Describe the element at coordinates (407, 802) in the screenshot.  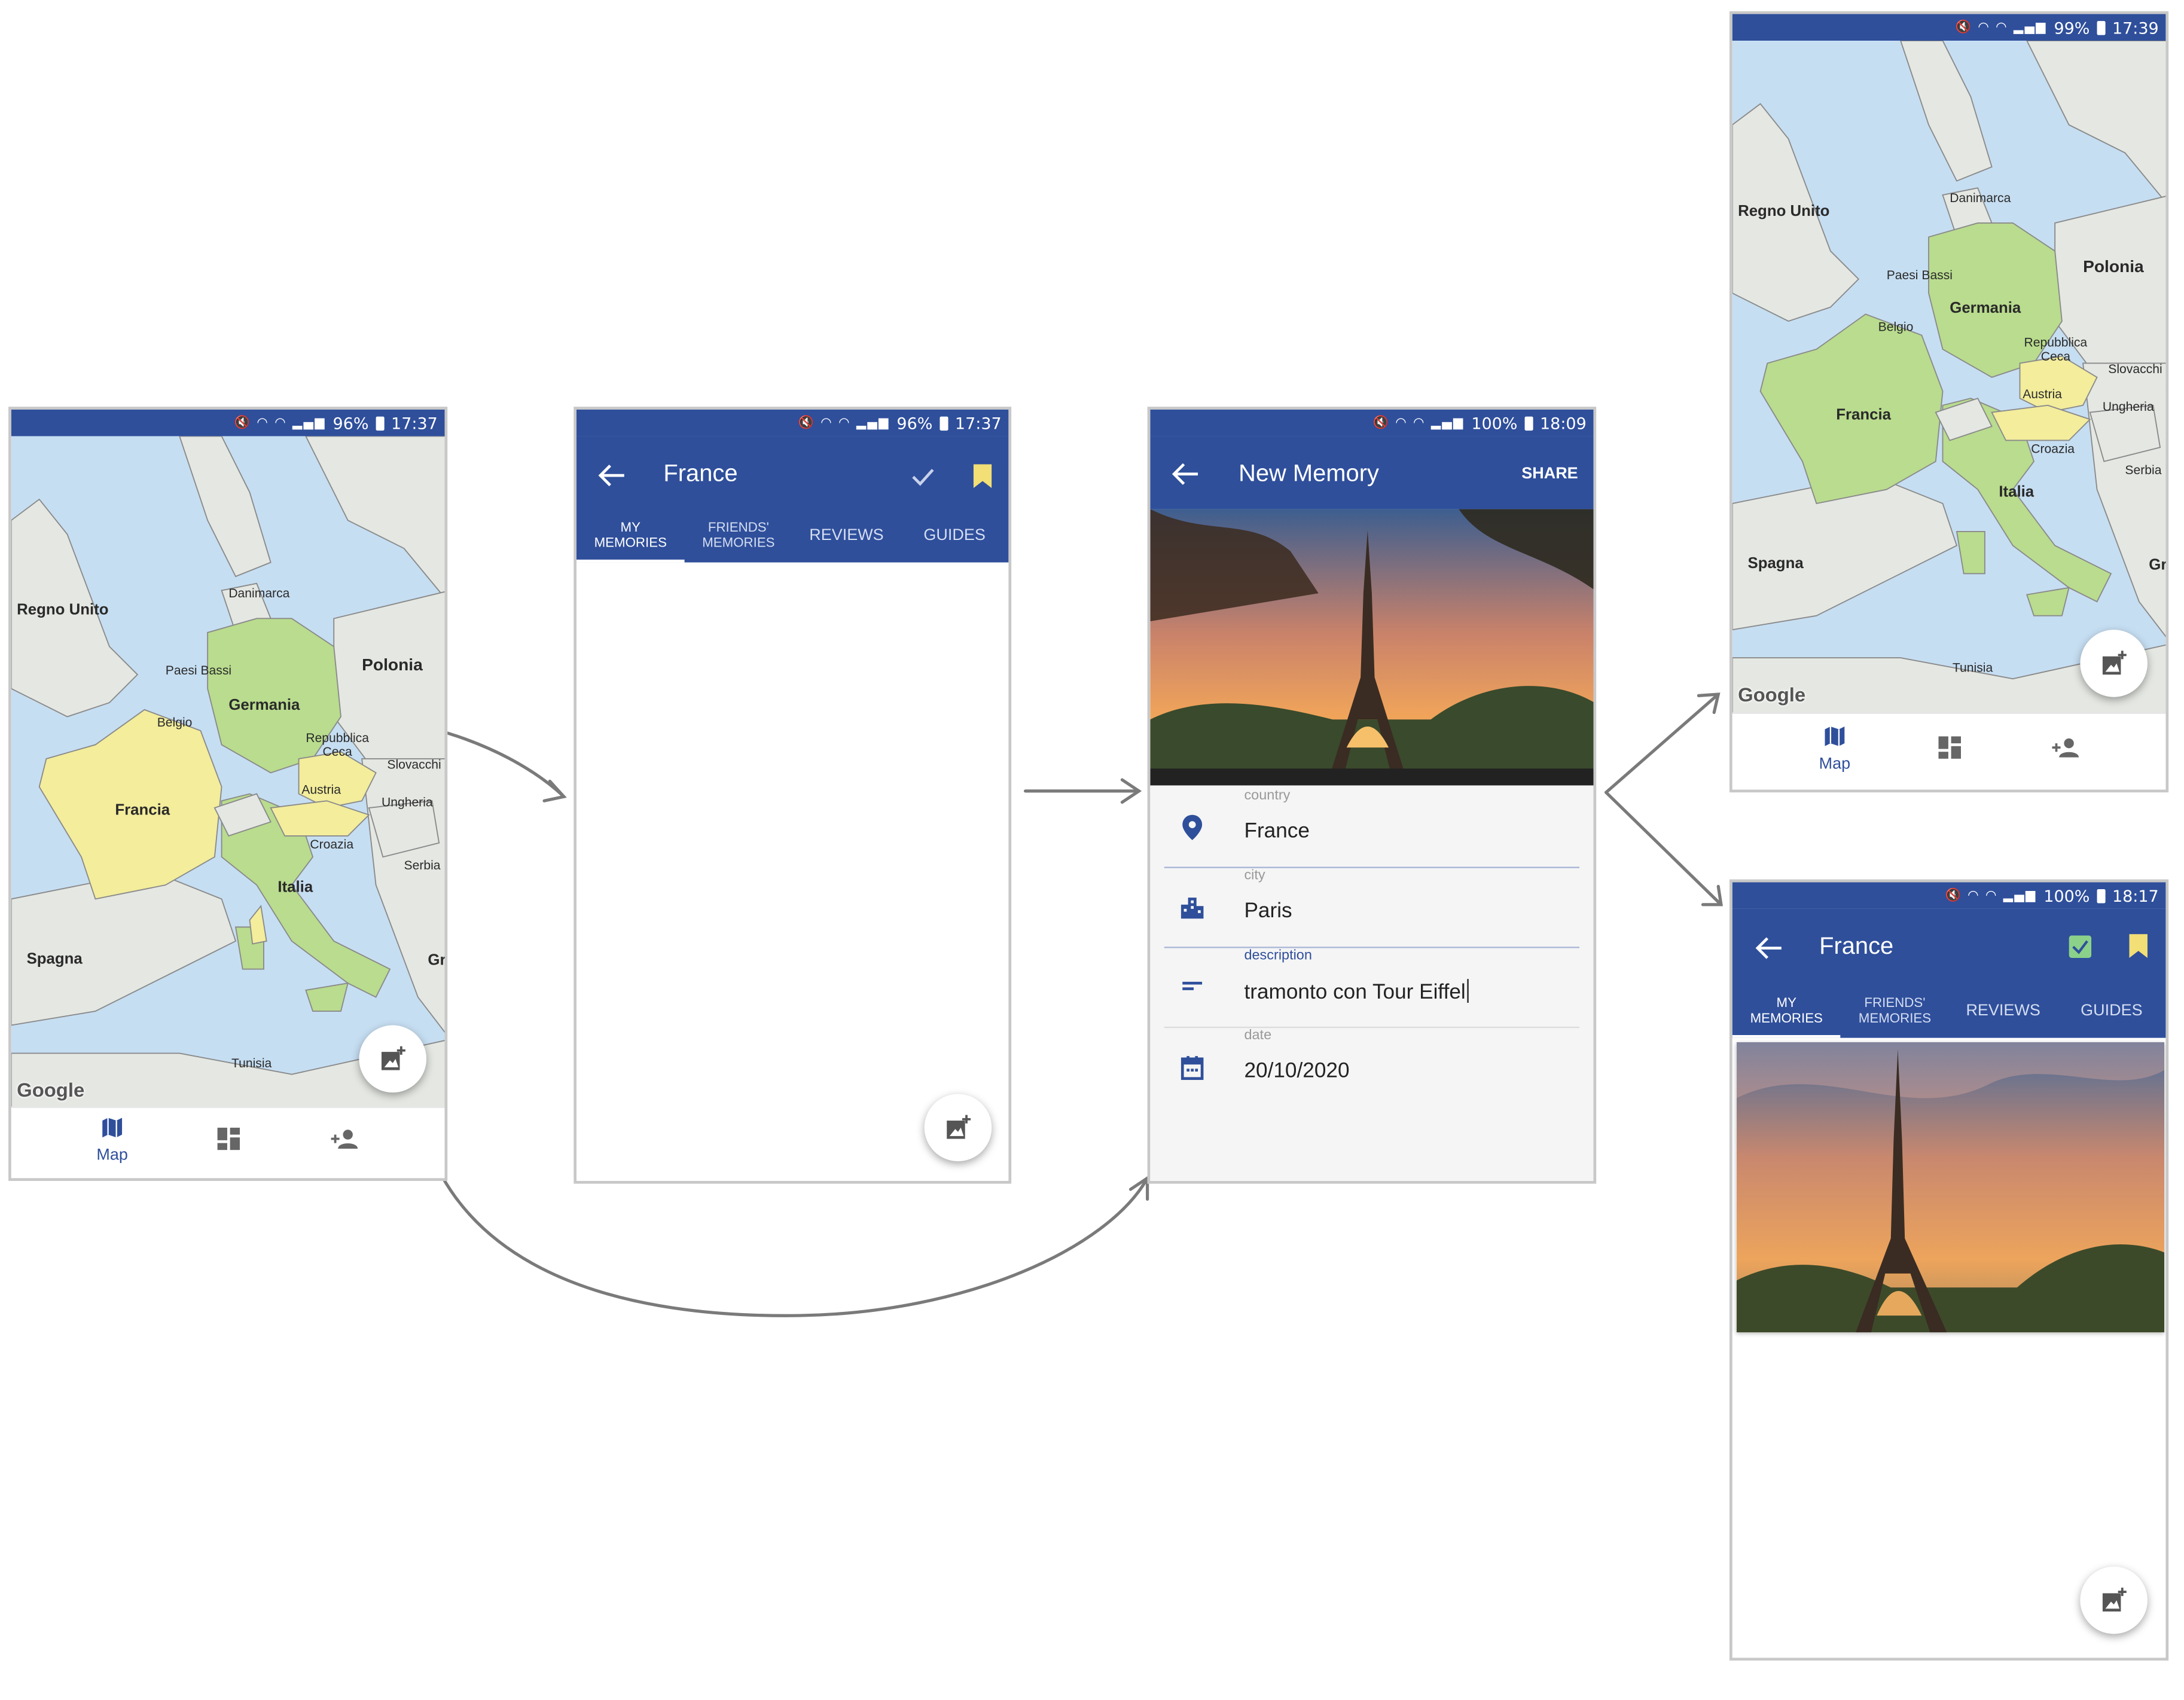
I see `label-ungheria: Ungheria` at that location.